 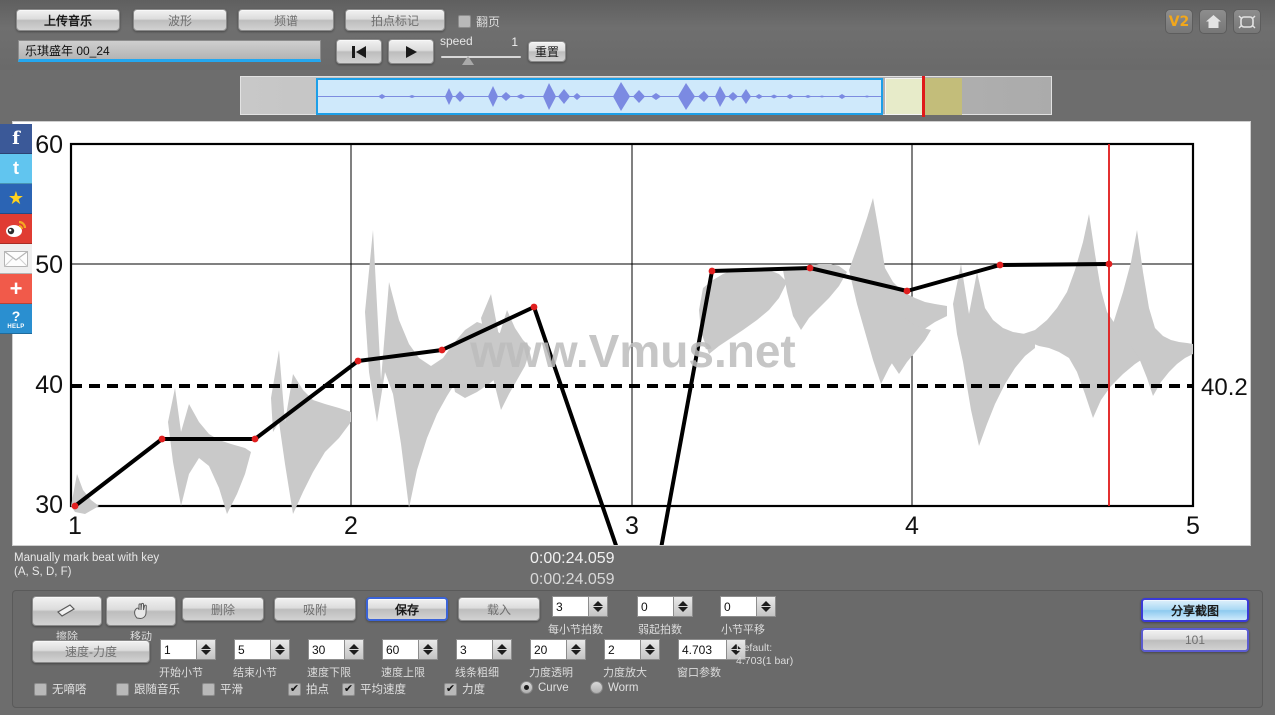 What do you see at coordinates (40, 689) in the screenshot?
I see `no-click-checkbox-box` at bounding box center [40, 689].